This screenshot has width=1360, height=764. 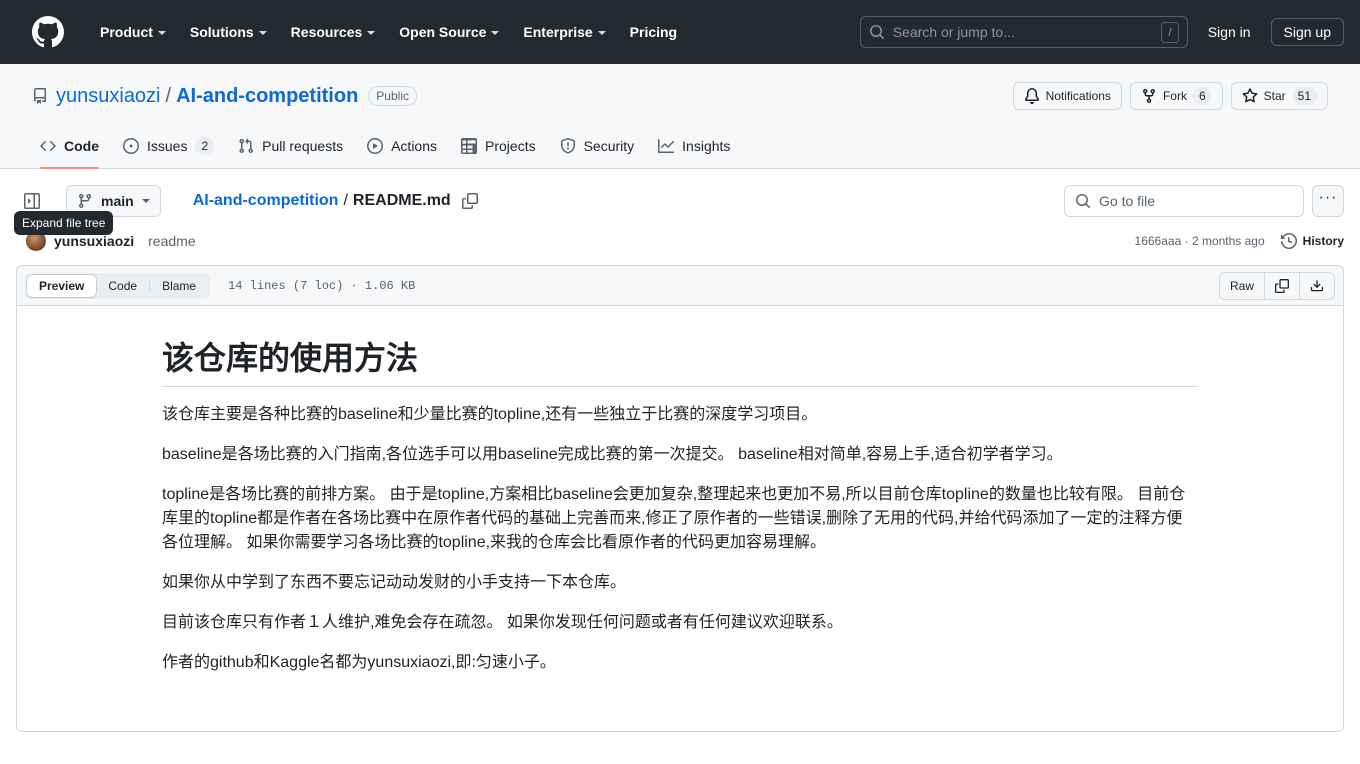 What do you see at coordinates (131, 146) in the screenshot?
I see `issue-opened-icon` at bounding box center [131, 146].